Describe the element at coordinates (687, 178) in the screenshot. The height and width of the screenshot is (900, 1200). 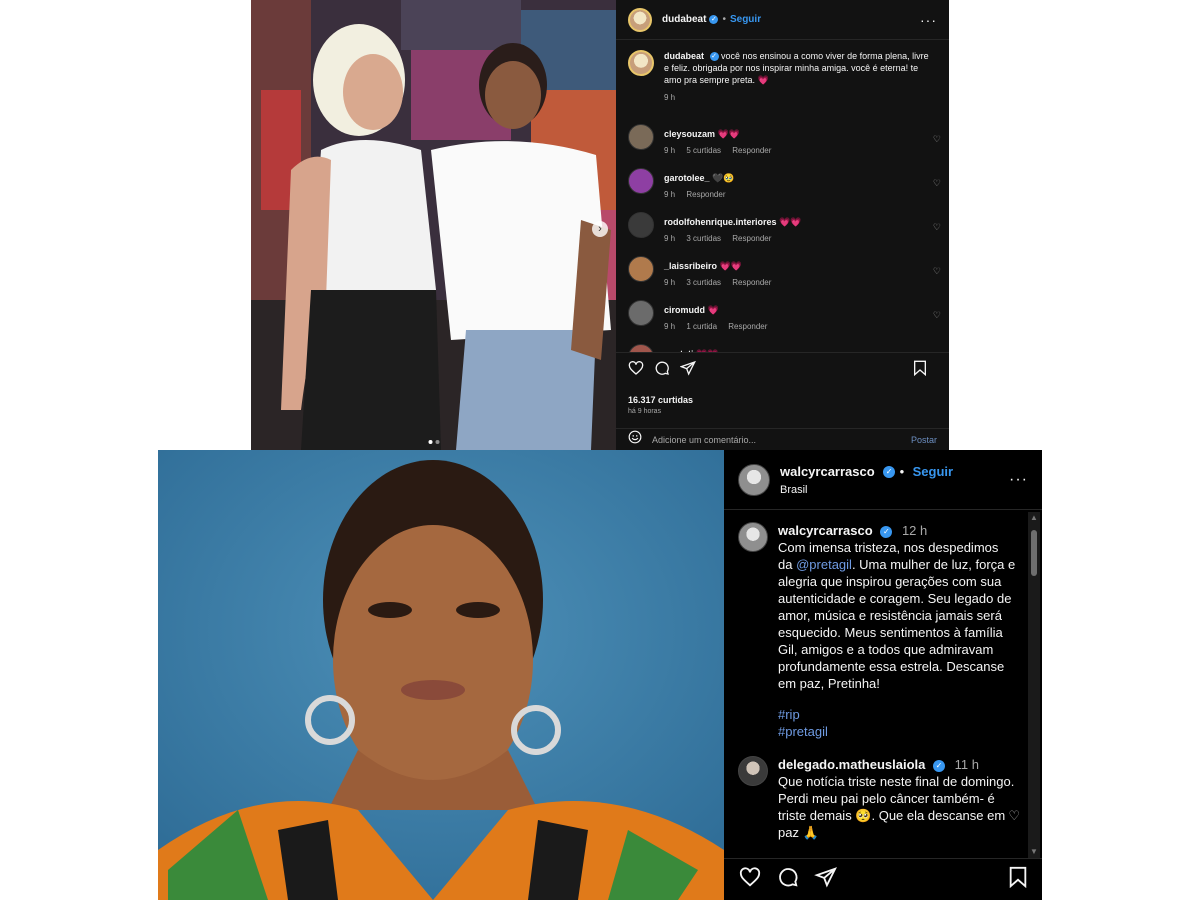
I see `comment-username: garotolee_` at that location.